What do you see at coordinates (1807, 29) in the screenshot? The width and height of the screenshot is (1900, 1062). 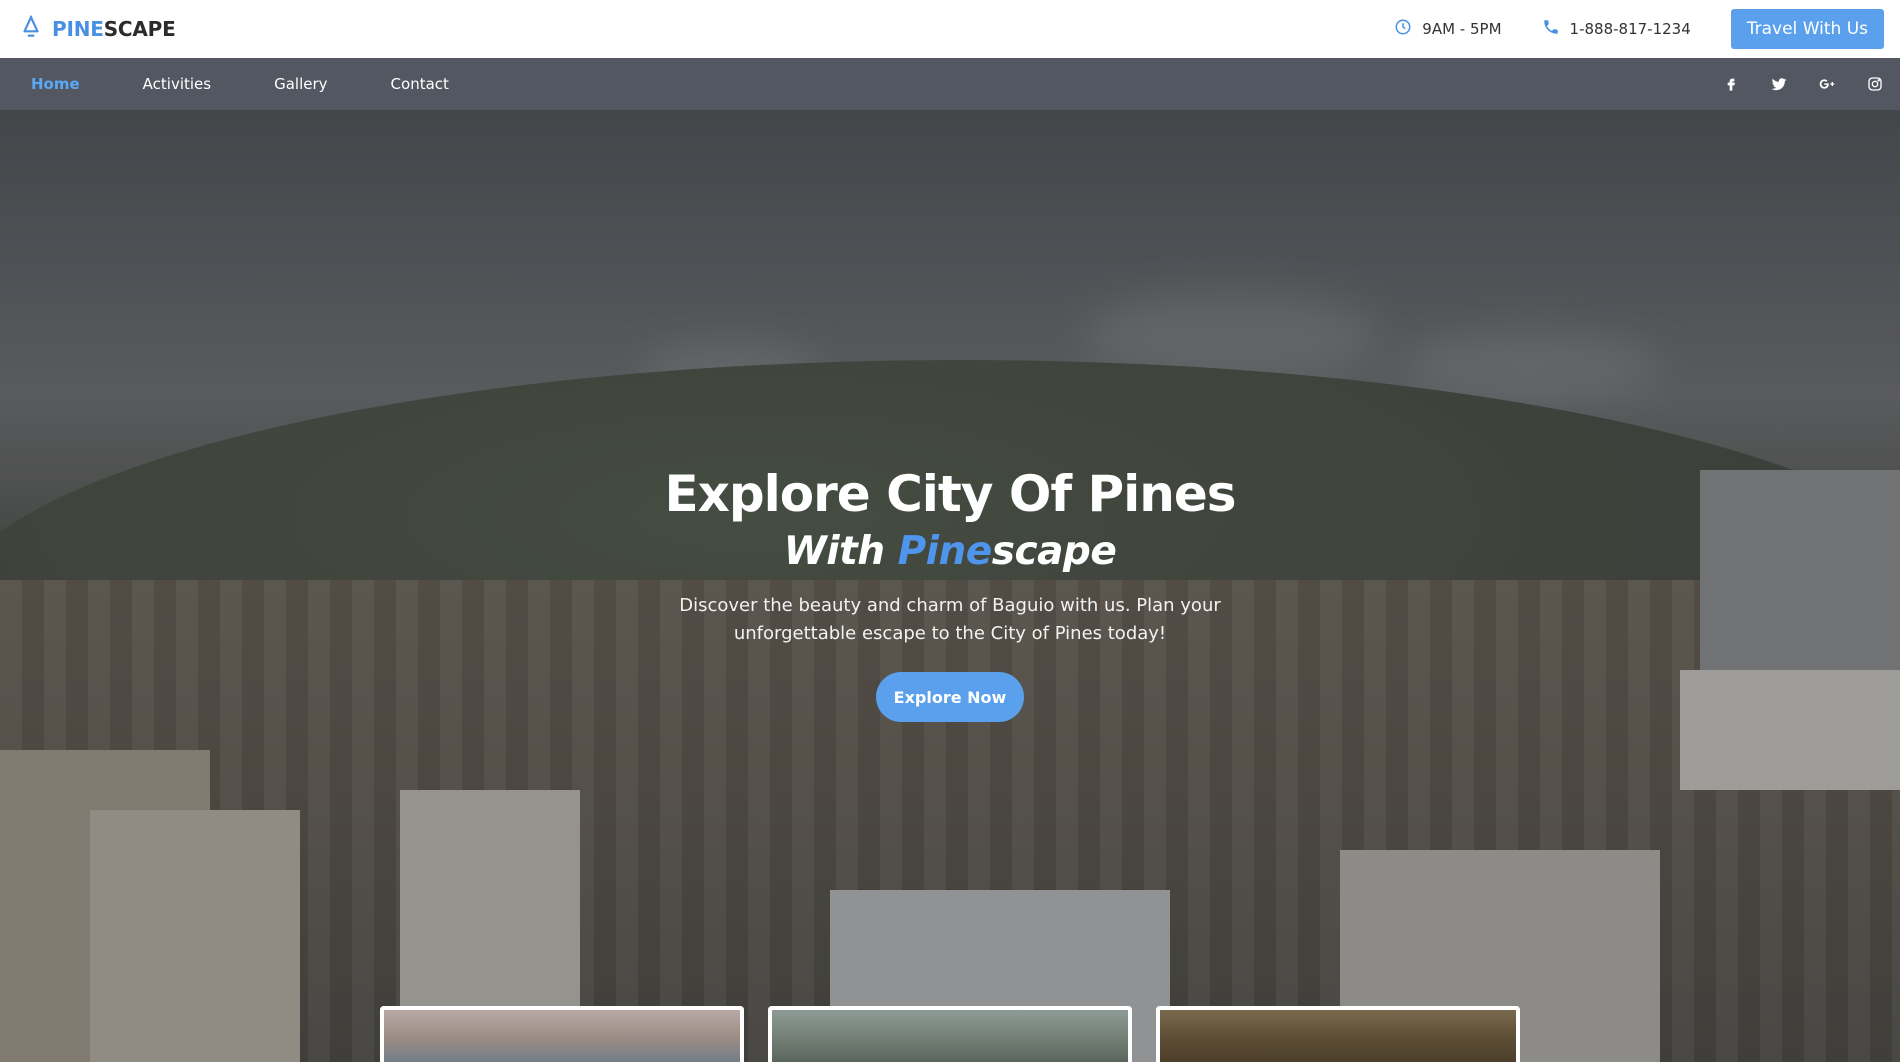 I see `travel-with-us-button: Travel With Us` at bounding box center [1807, 29].